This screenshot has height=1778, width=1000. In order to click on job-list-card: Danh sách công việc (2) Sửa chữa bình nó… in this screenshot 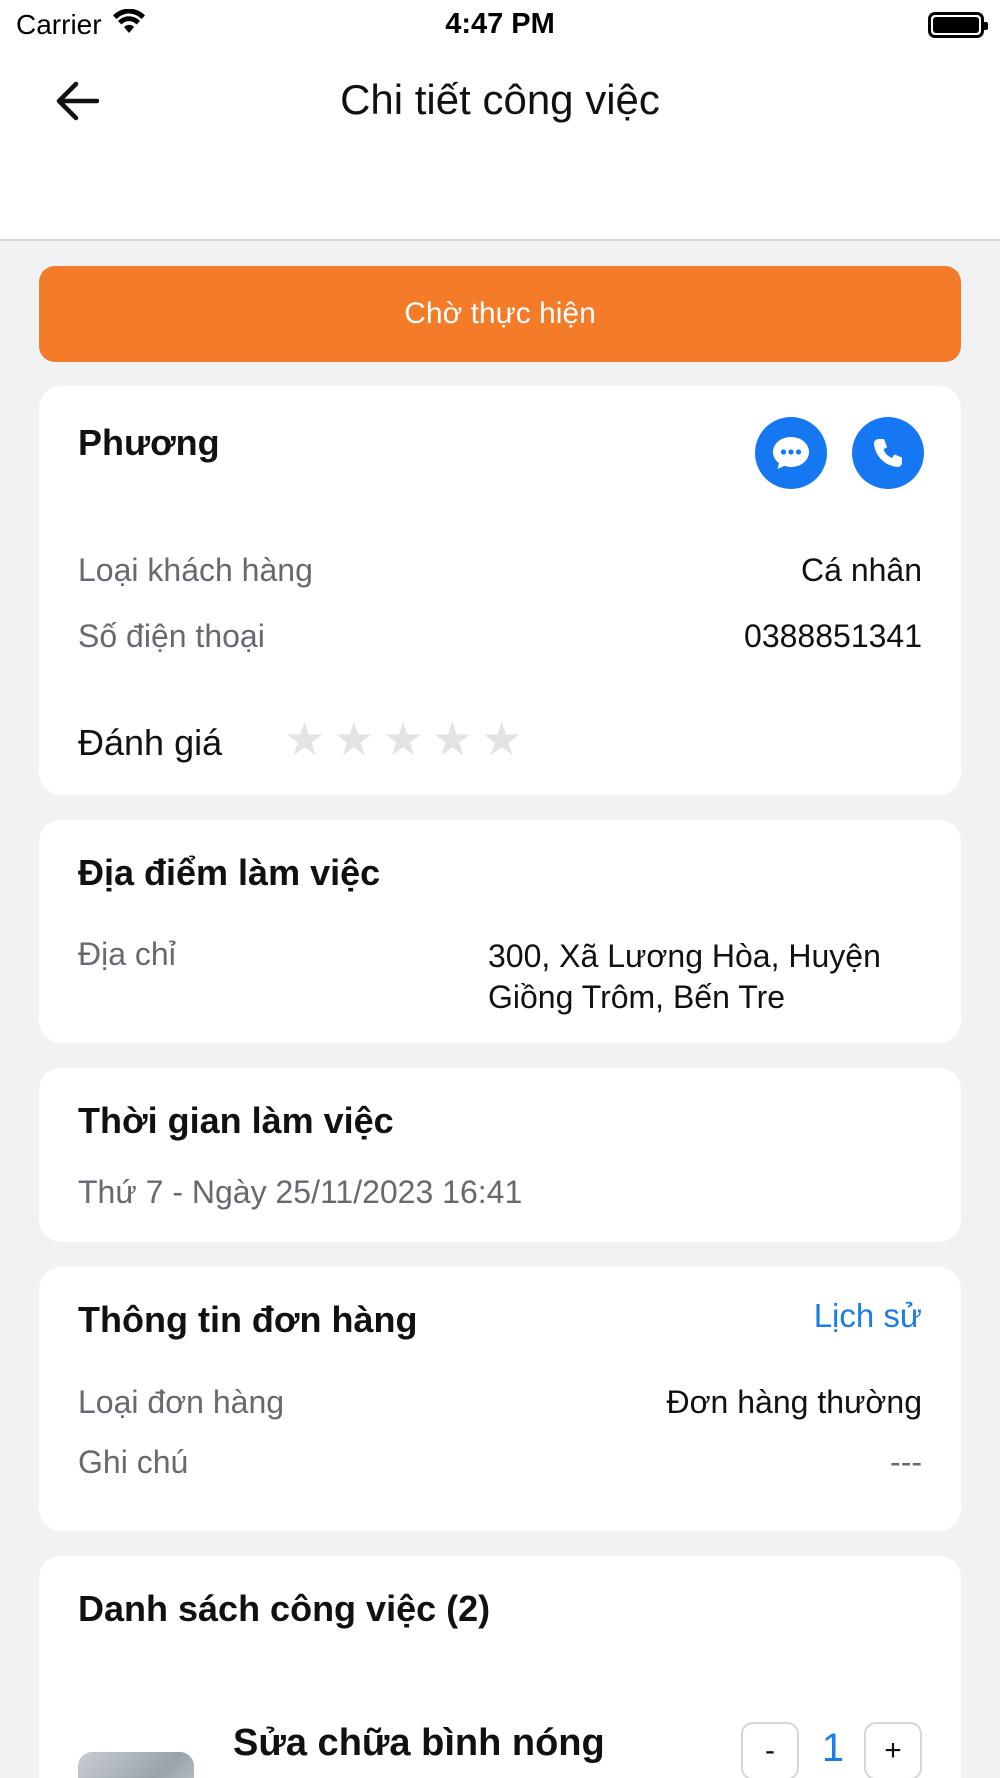, I will do `click(500, 1667)`.